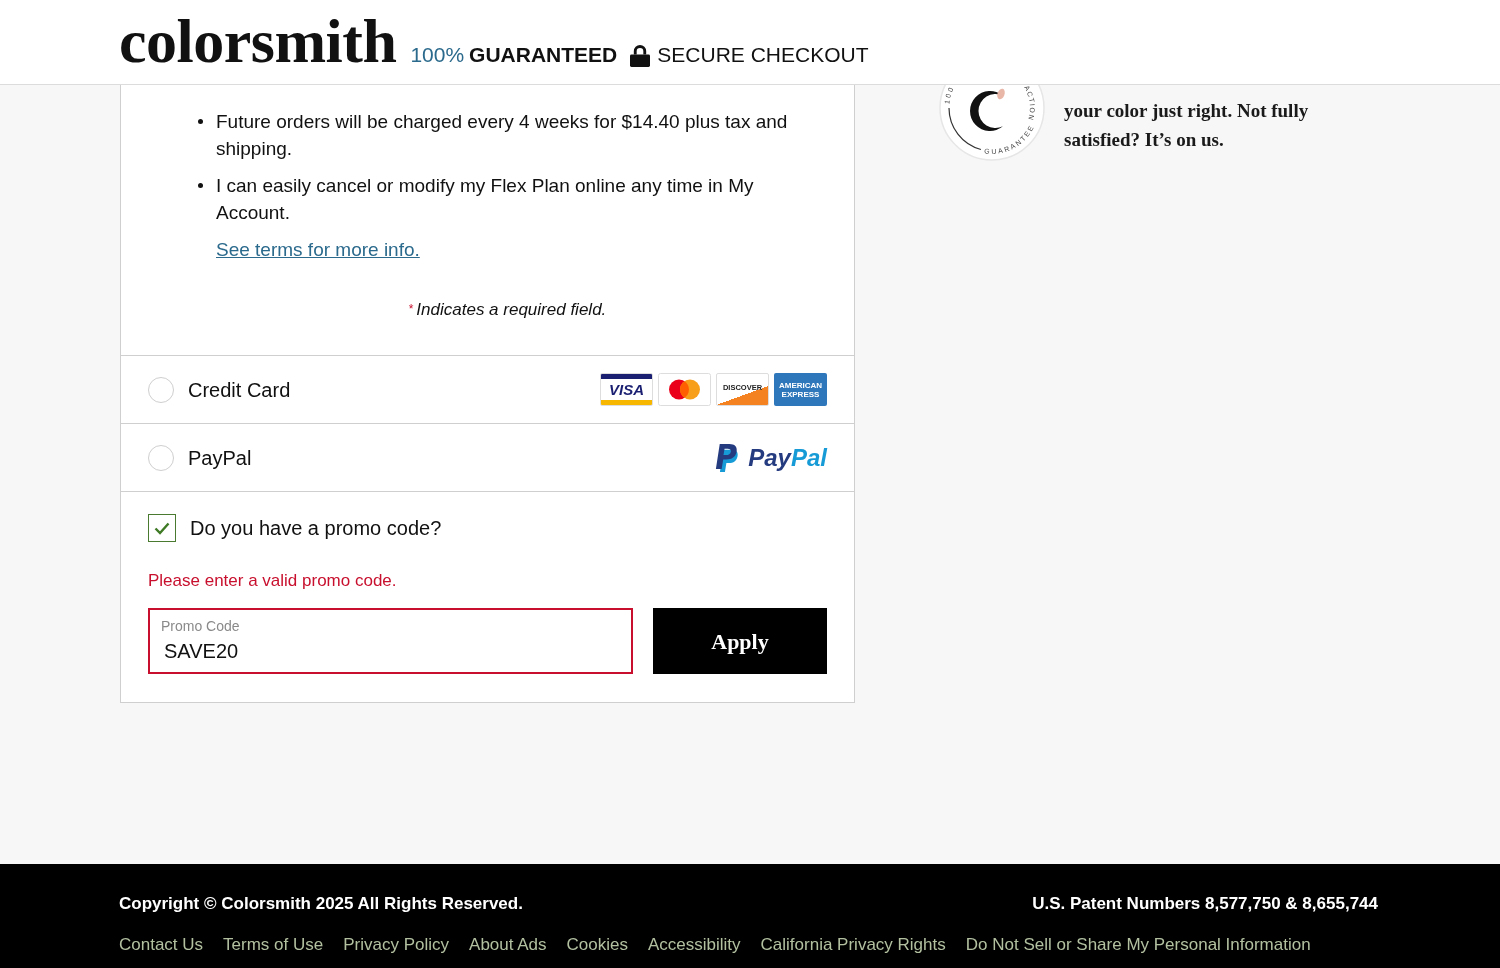 This screenshot has width=1500, height=968. What do you see at coordinates (316, 528) in the screenshot?
I see `promo-question: Do you have a promo code?` at bounding box center [316, 528].